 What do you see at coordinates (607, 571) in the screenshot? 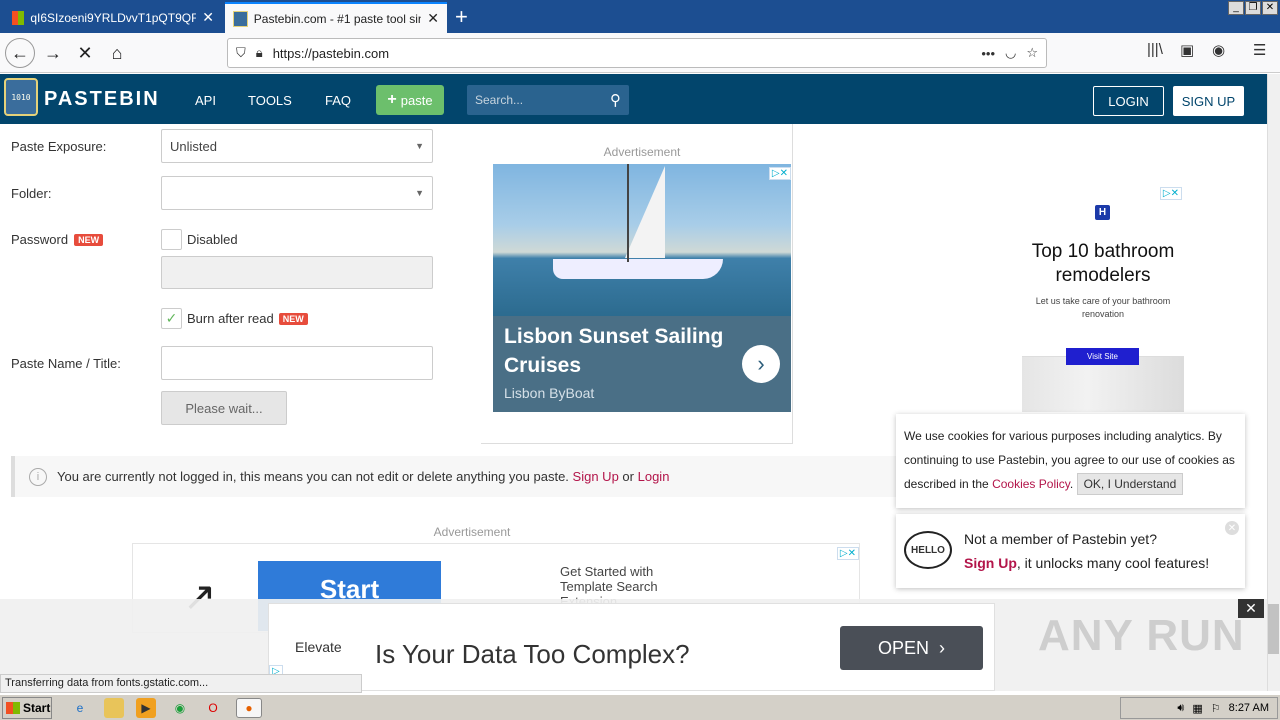
I see `ad-text-line: Get Started with` at bounding box center [607, 571].